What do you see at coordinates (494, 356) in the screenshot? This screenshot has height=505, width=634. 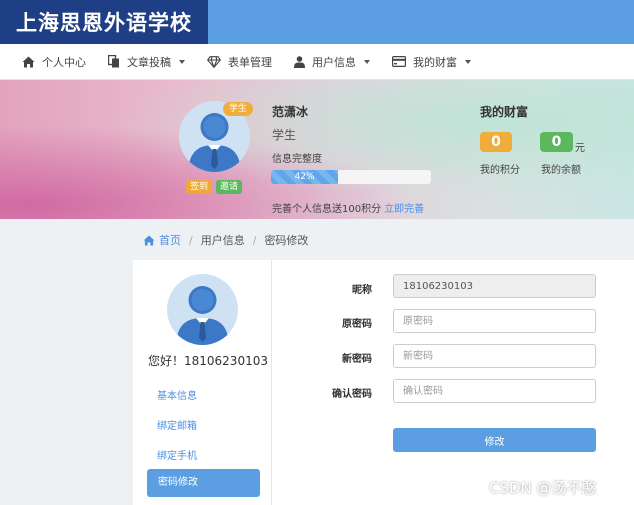 I see `new-password-input` at bounding box center [494, 356].